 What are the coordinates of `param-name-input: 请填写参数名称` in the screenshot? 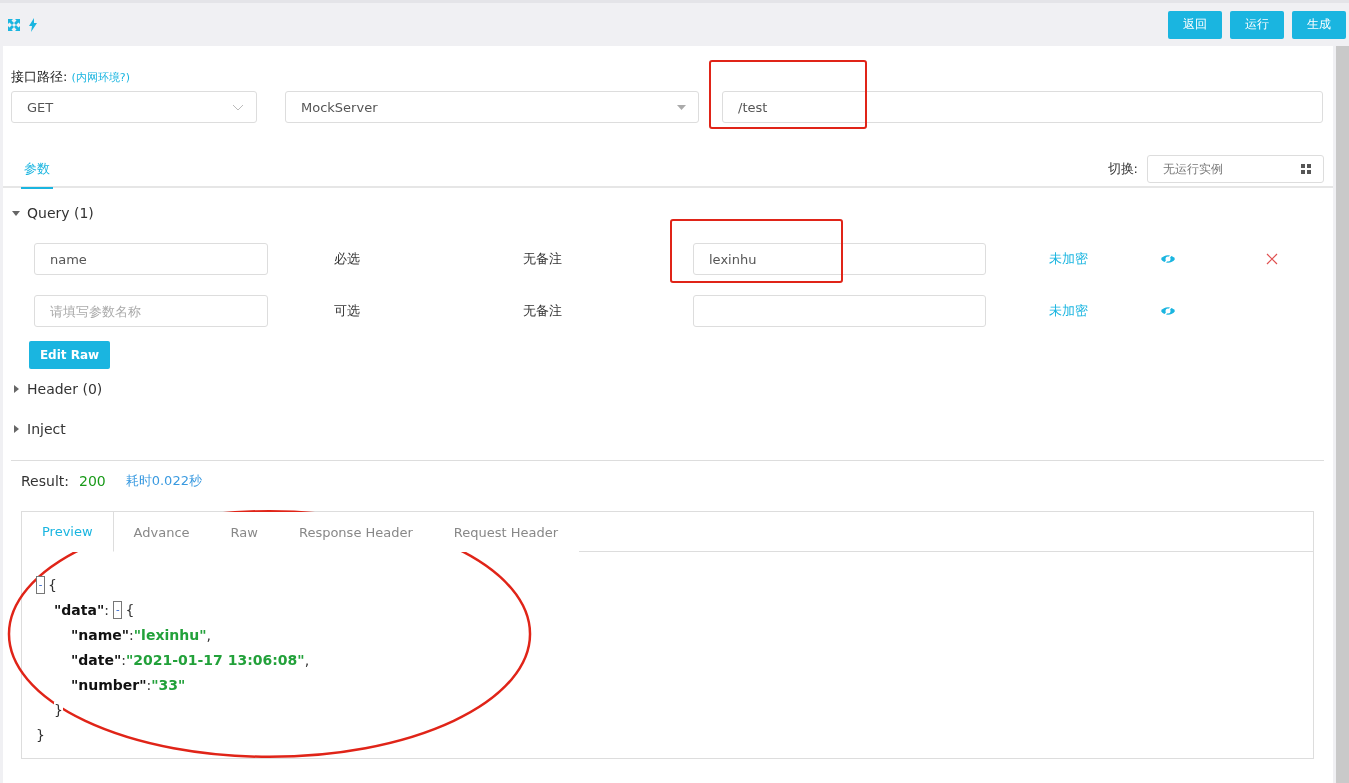 It's located at (151, 311).